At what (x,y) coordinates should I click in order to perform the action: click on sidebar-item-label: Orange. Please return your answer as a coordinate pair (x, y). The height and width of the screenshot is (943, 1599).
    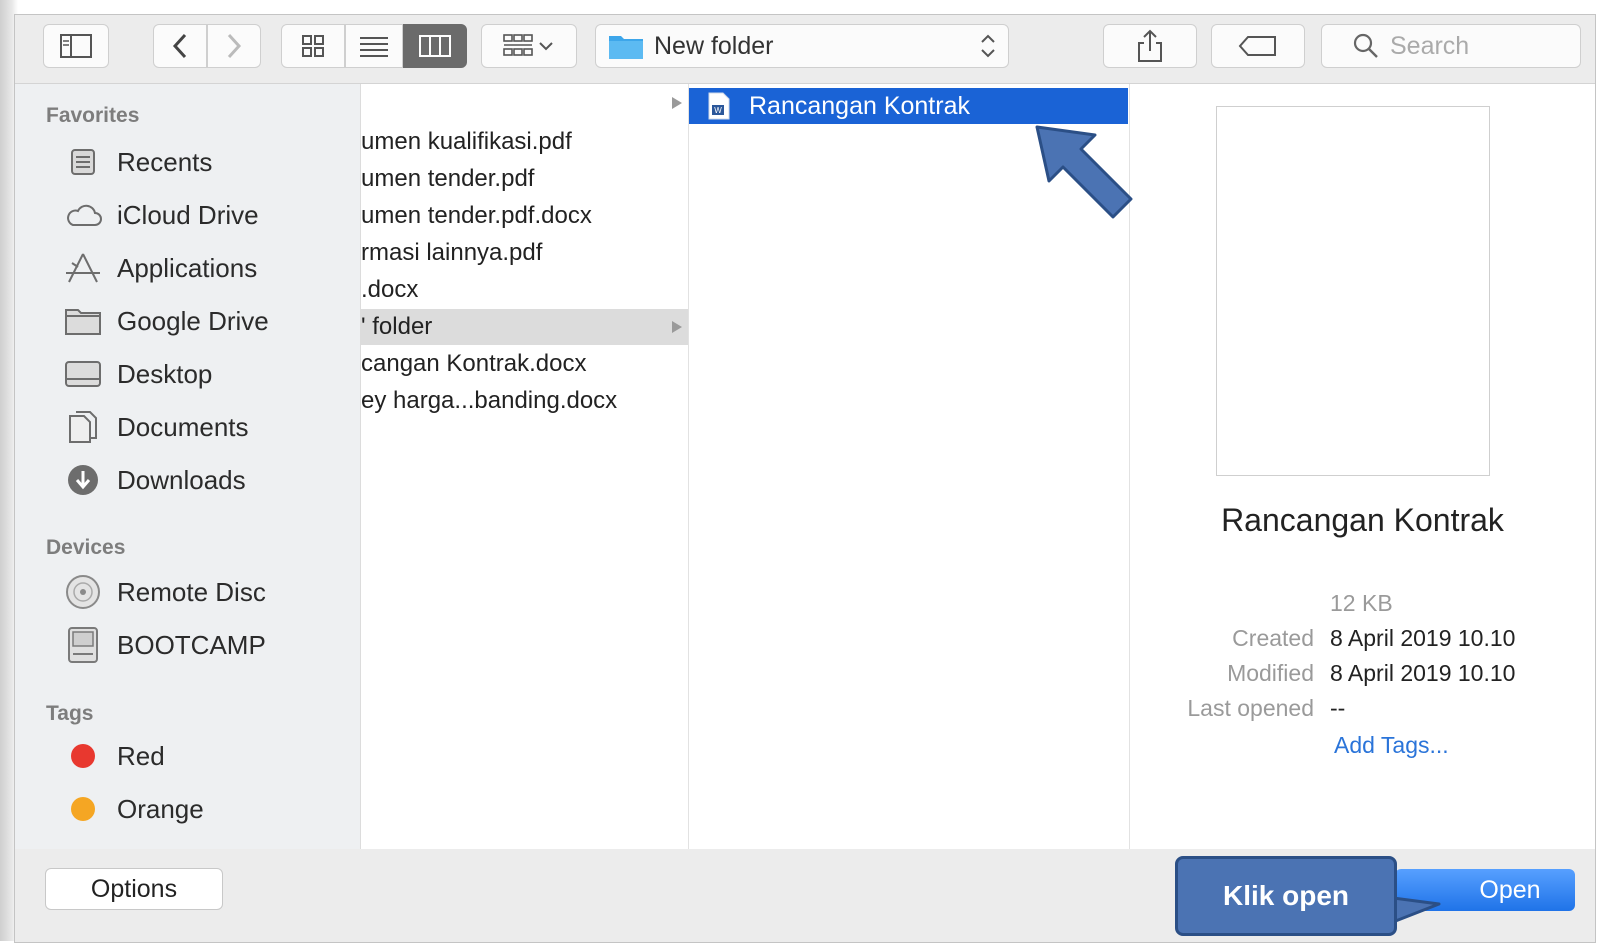
    Looking at the image, I should click on (160, 808).